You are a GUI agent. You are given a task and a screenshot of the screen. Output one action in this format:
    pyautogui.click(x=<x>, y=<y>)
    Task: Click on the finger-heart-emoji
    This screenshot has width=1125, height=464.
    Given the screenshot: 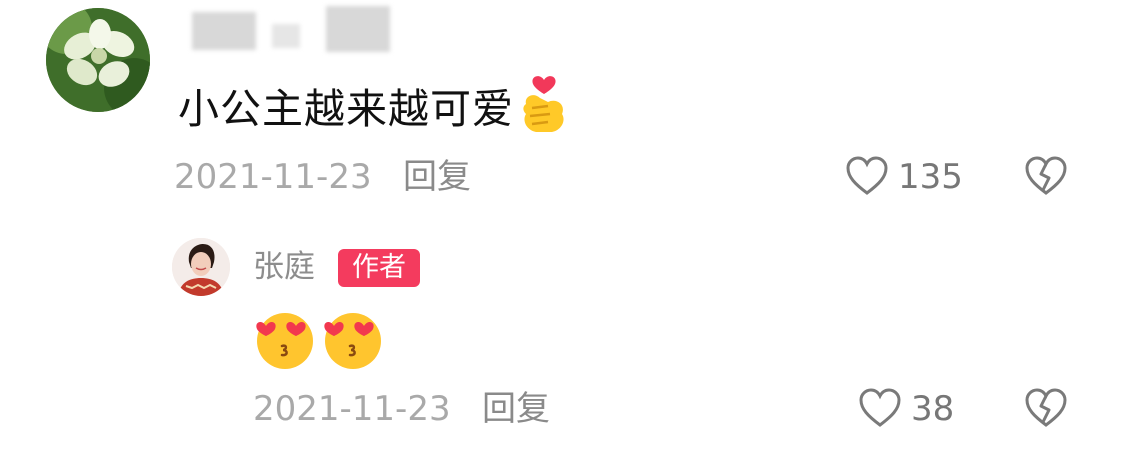 What is the action you would take?
    pyautogui.click(x=544, y=112)
    